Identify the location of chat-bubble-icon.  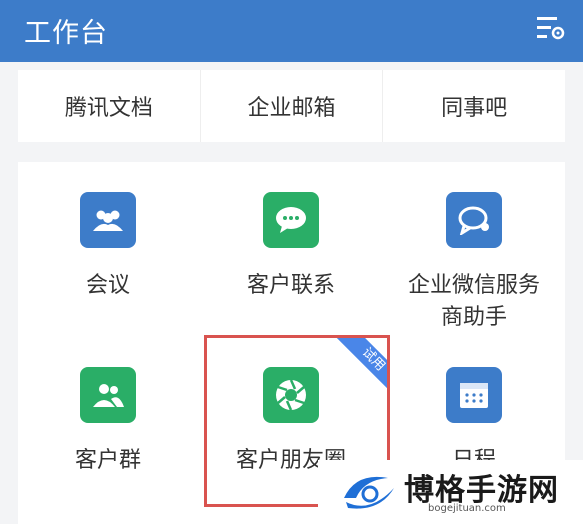
(291, 220).